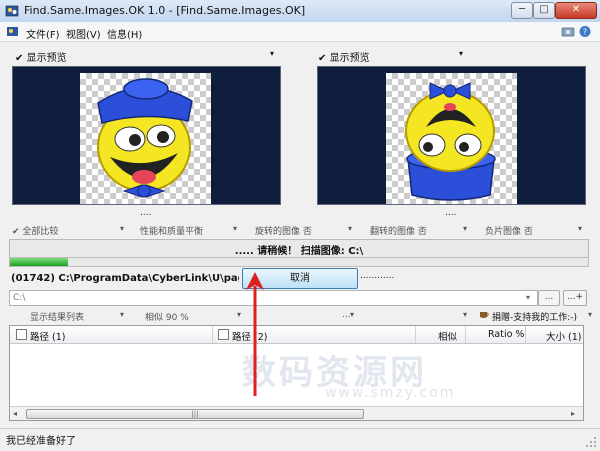 The image size is (600, 451). I want to click on compare-all-dropdown-icon: ▾, so click(122, 228).